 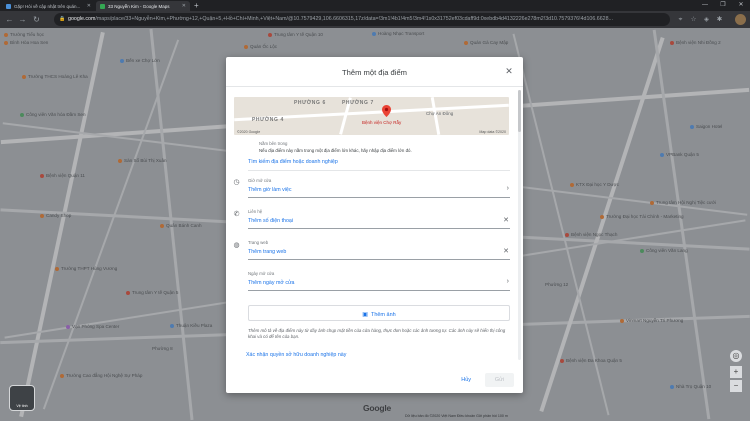 I want to click on map-area-label: Phường 12, so click(x=557, y=284).